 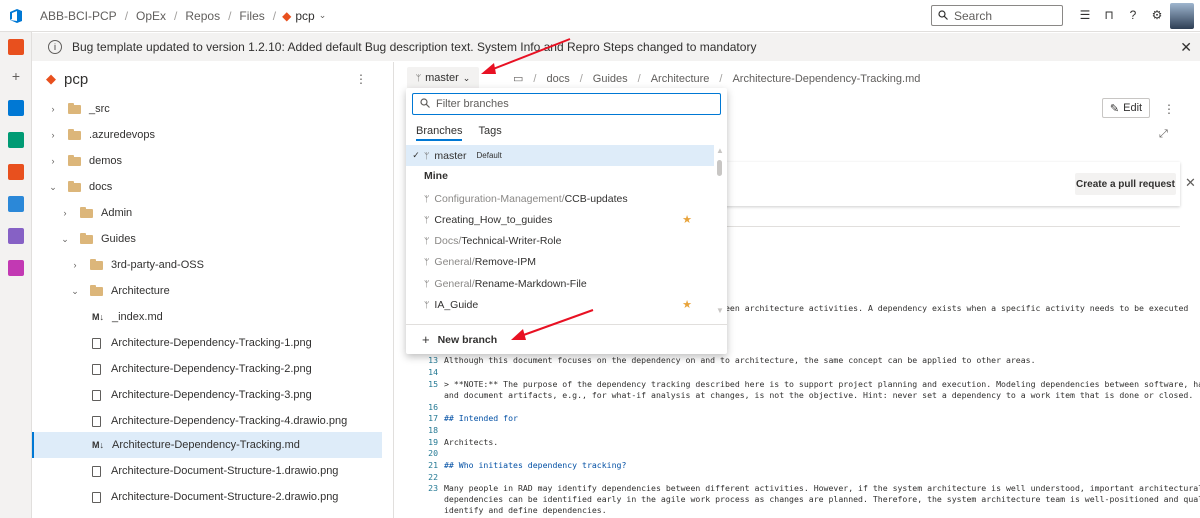 I want to click on path-segment: Architecture-Dependency-Tracking.md, so click(x=826, y=79).